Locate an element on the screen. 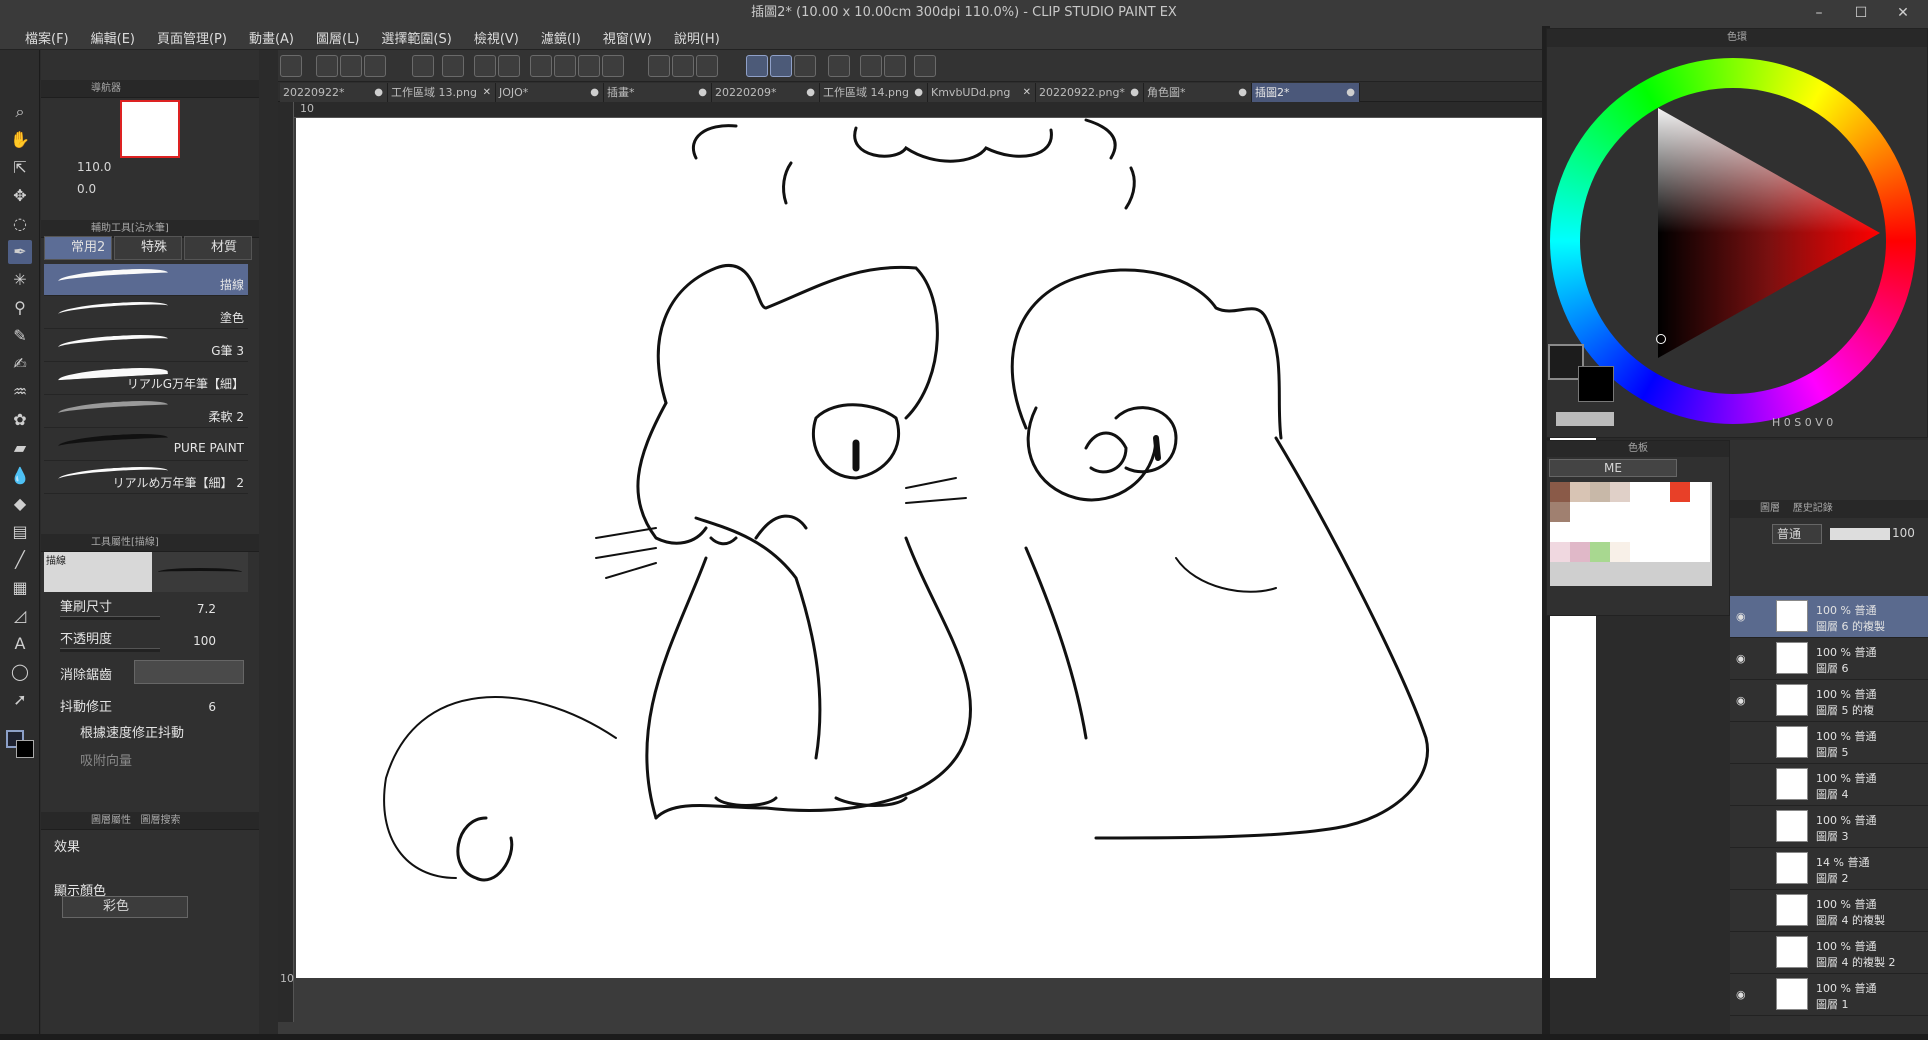 Image resolution: width=1928 pixels, height=1040 pixels. pencil-tool-icon: ✎ is located at coordinates (20, 336).